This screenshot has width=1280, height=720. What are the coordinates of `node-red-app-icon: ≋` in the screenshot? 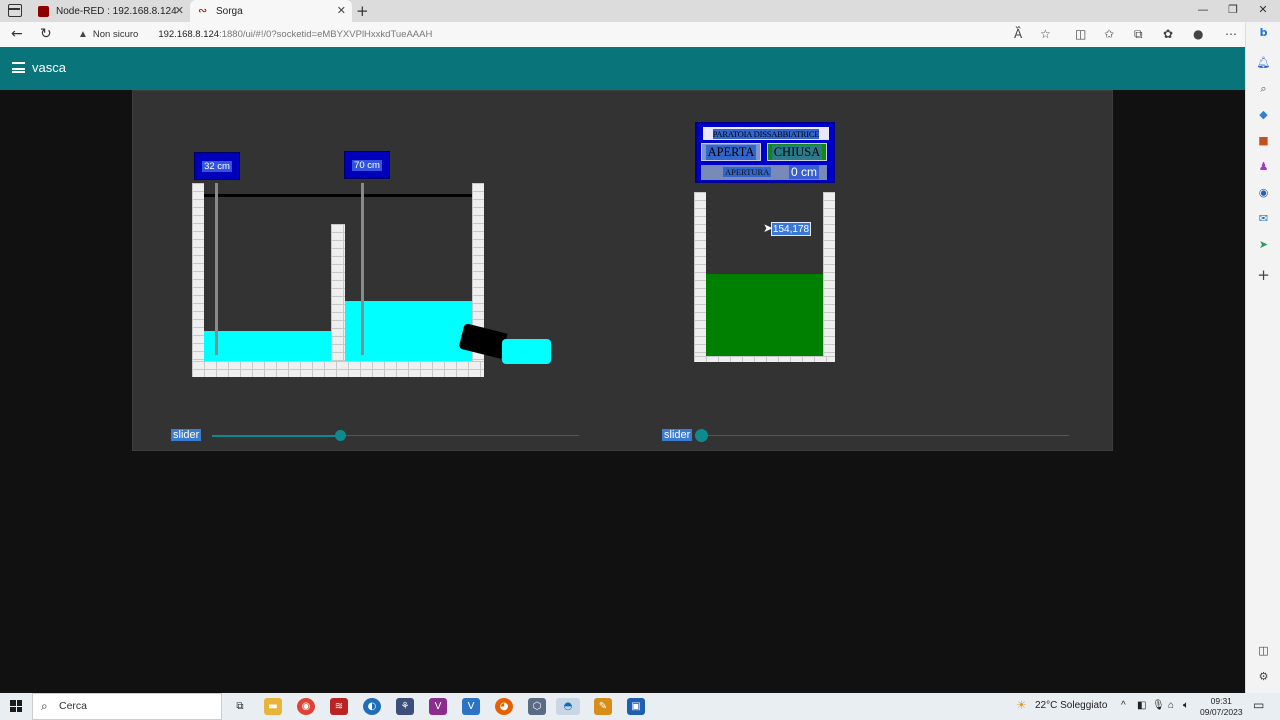 It's located at (339, 706).